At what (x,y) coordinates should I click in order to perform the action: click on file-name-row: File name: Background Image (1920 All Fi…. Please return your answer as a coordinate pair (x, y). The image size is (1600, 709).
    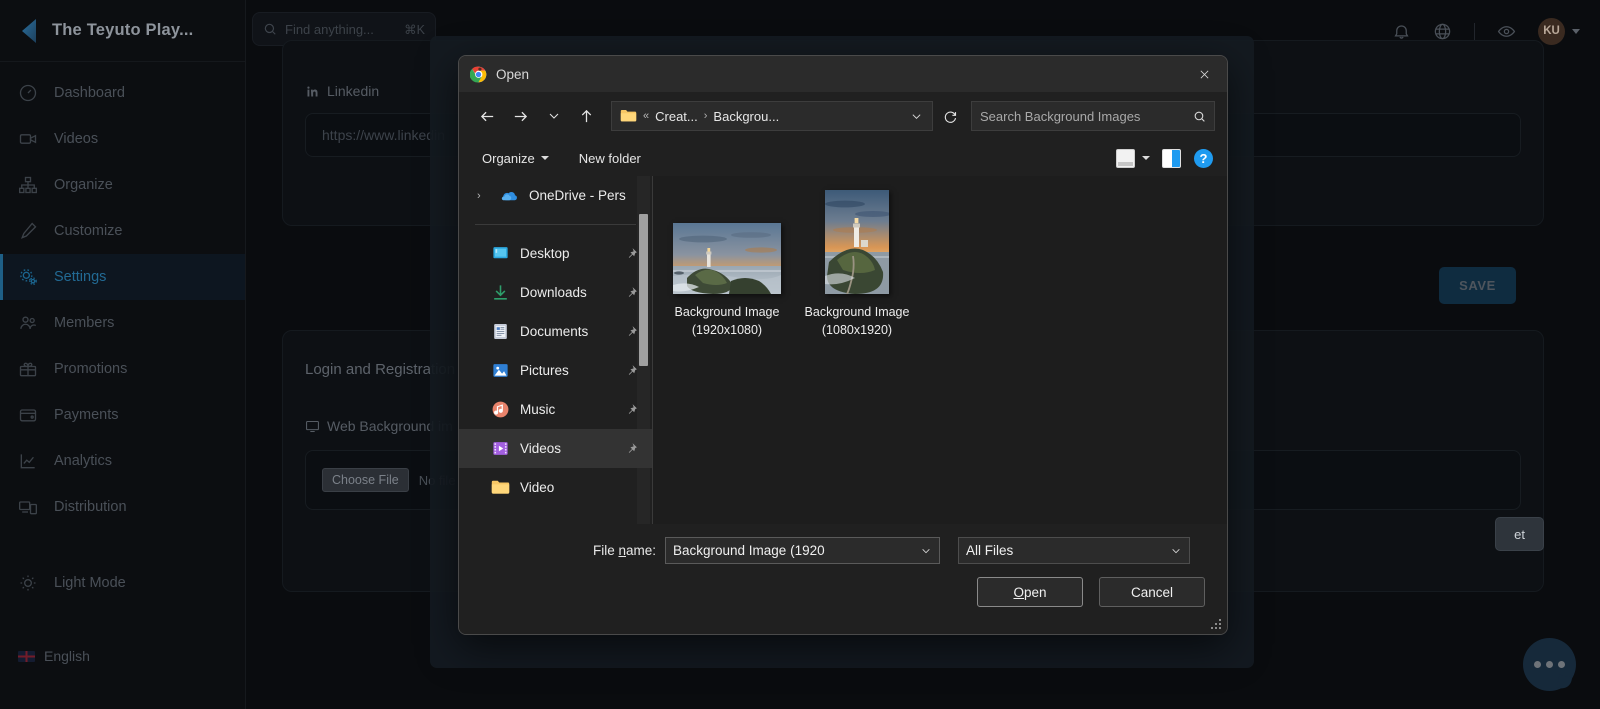
    Looking at the image, I should click on (843, 544).